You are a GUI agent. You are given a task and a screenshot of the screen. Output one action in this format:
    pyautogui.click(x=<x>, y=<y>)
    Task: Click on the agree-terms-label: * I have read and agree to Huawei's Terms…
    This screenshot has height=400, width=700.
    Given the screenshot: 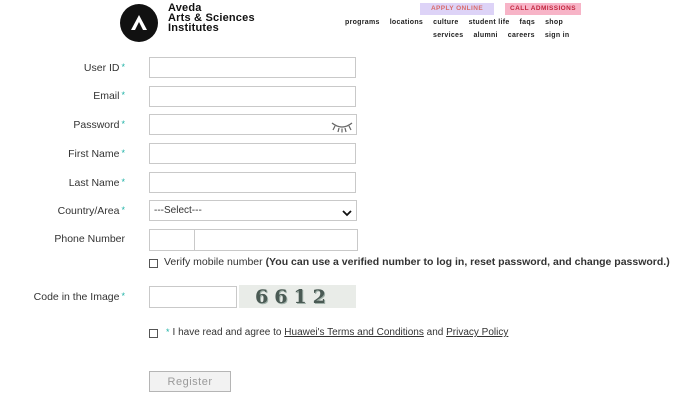 What is the action you would take?
    pyautogui.click(x=337, y=332)
    